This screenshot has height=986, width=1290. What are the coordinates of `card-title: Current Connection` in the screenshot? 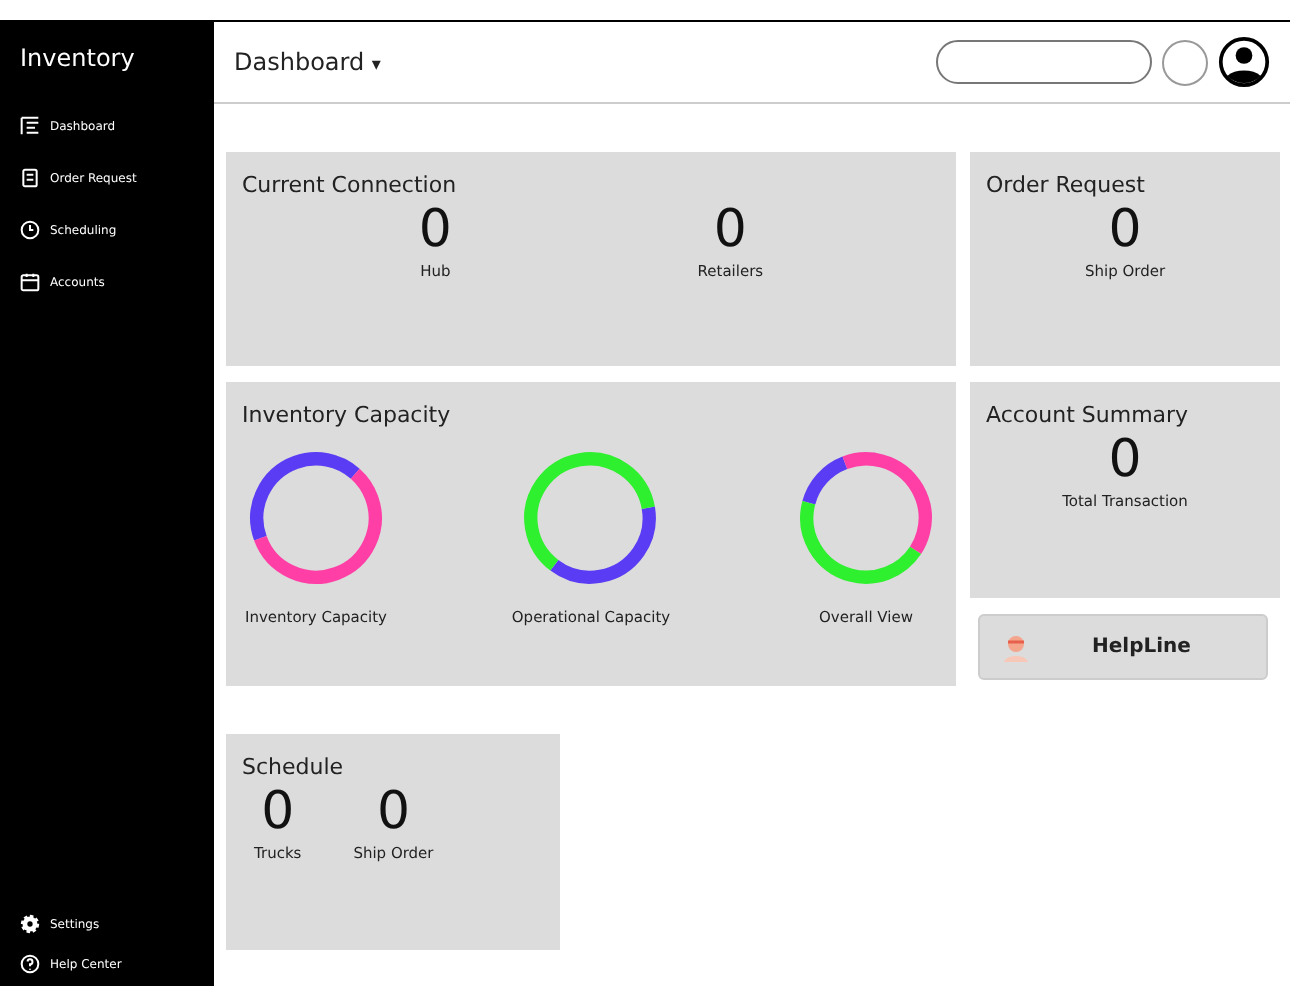 It's located at (350, 185).